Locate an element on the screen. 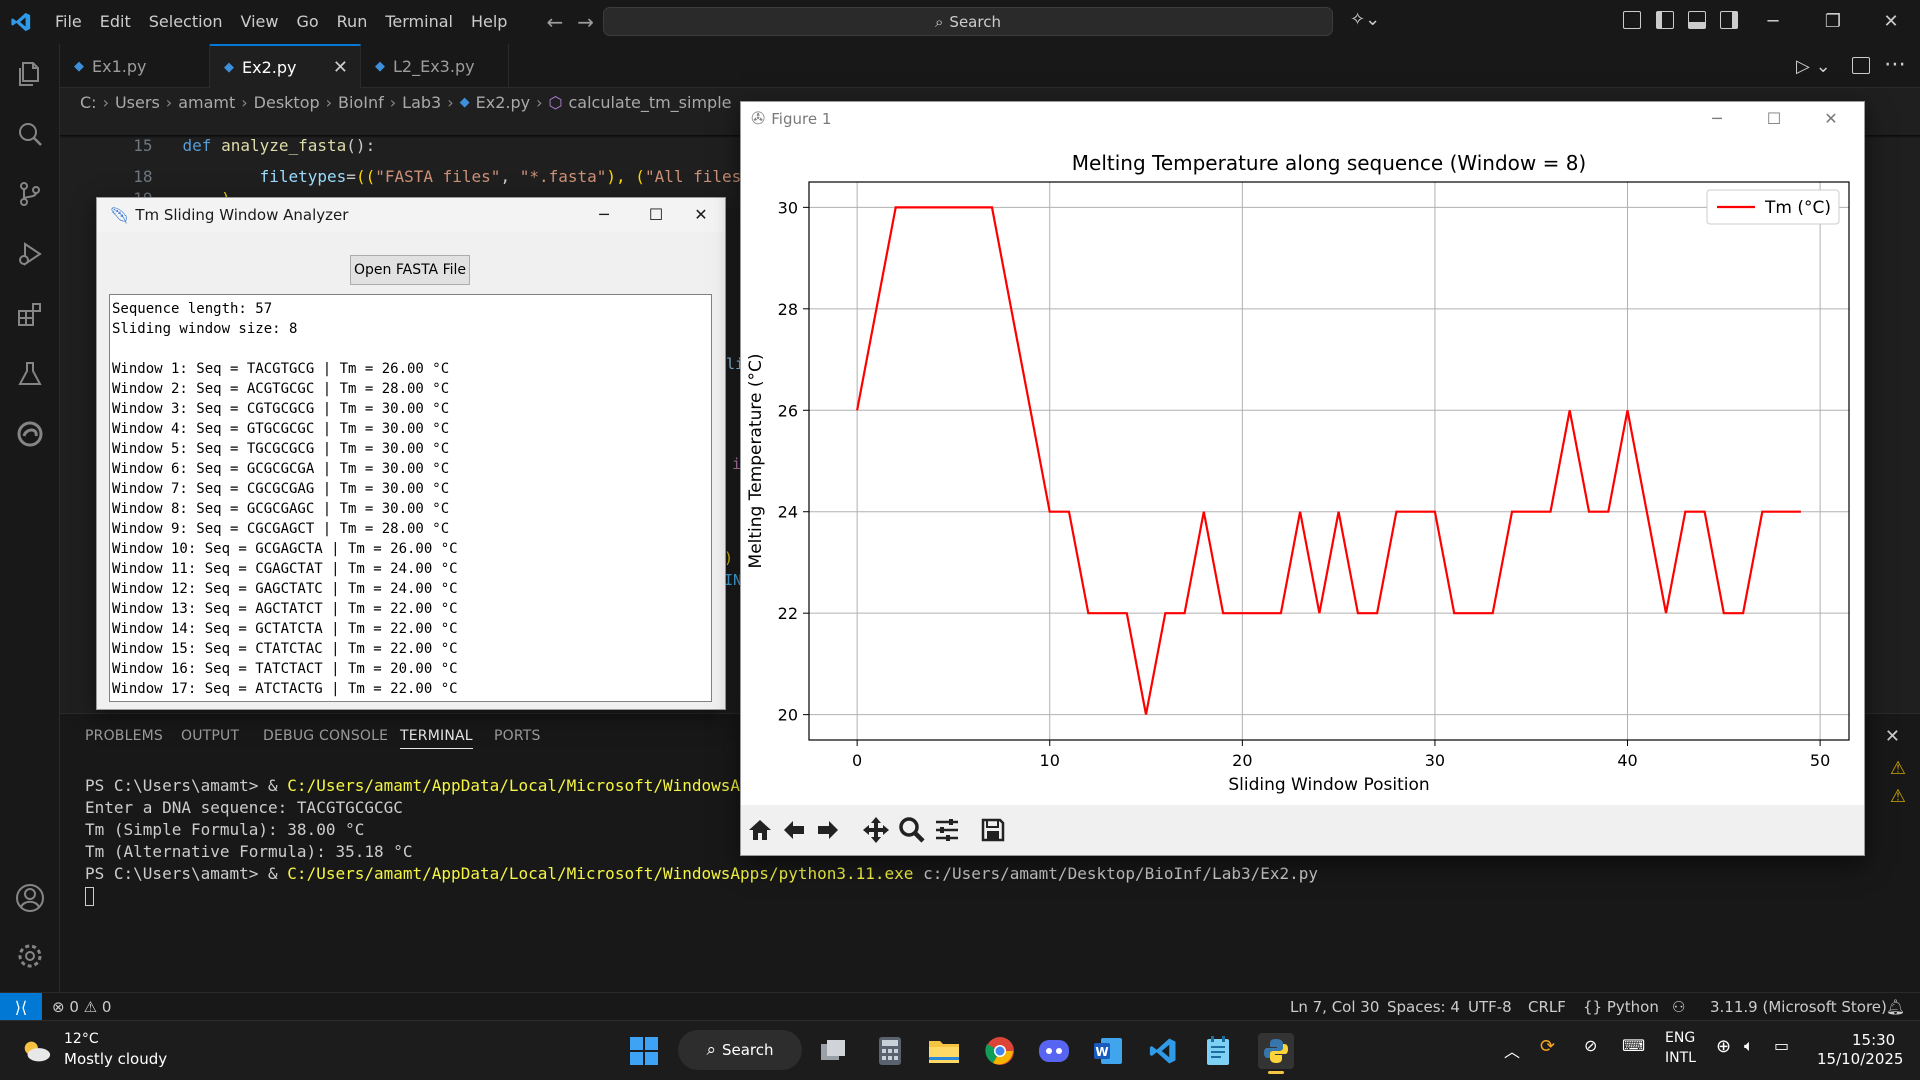  breadcrumb-item: calculate_tm_simple is located at coordinates (649, 102).